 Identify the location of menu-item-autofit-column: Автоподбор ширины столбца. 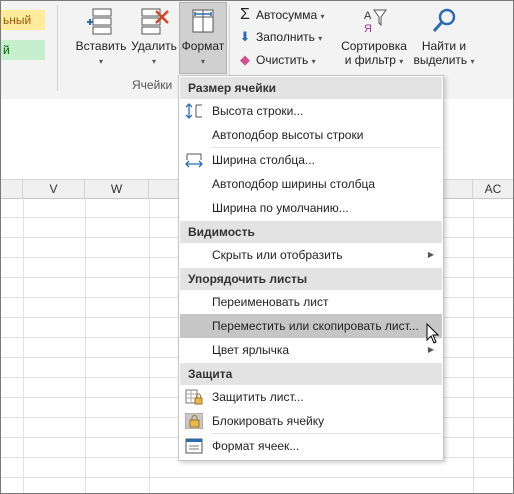
(311, 184).